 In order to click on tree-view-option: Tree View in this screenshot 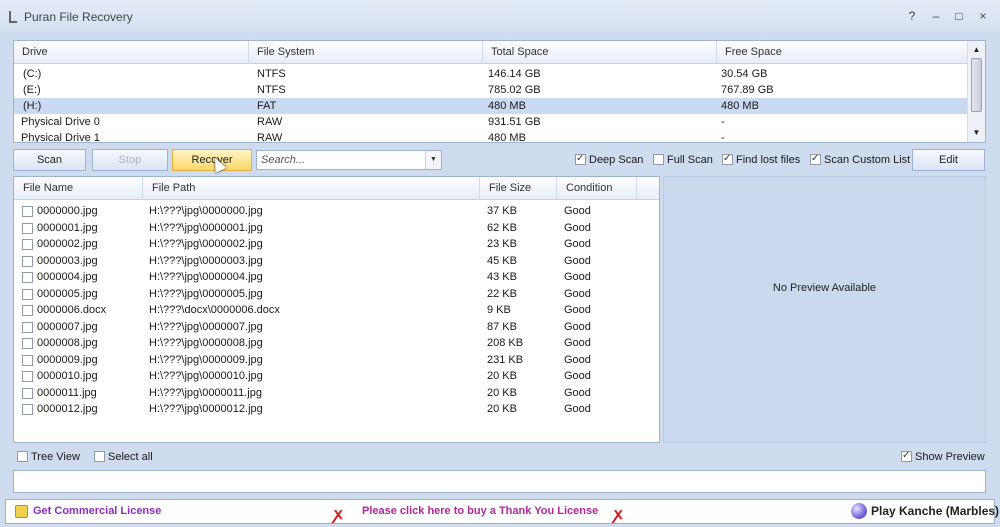, I will do `click(48, 457)`.